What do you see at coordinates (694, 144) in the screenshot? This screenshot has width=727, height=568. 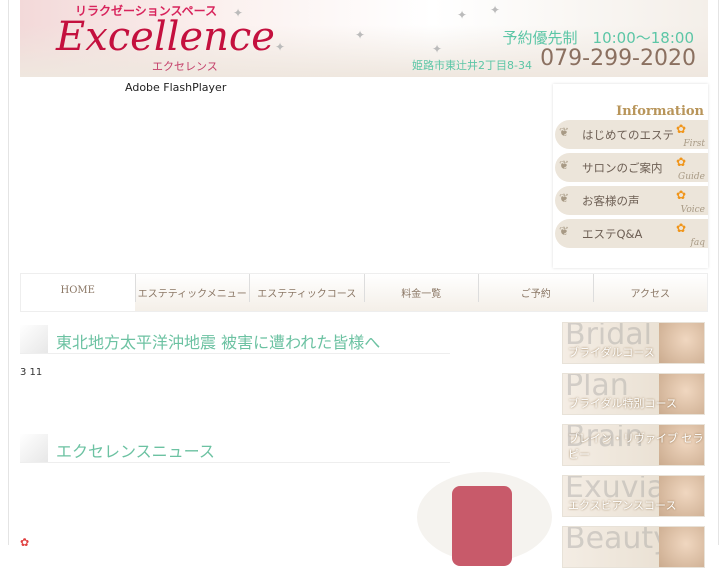 I see `info-item-en: First` at bounding box center [694, 144].